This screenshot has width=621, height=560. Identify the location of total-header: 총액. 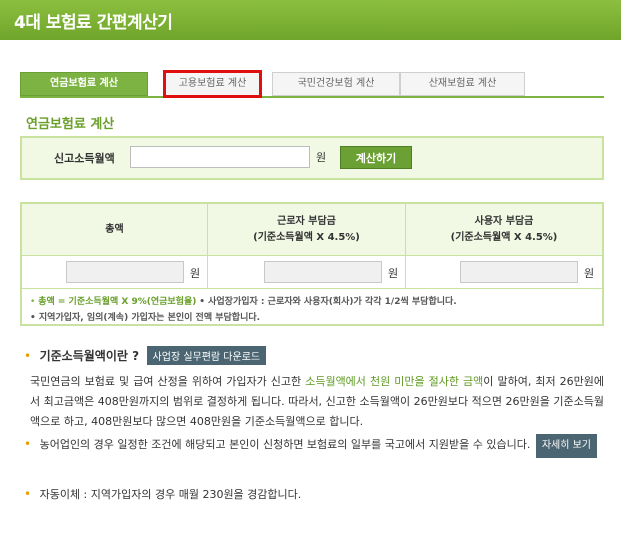
(115, 230).